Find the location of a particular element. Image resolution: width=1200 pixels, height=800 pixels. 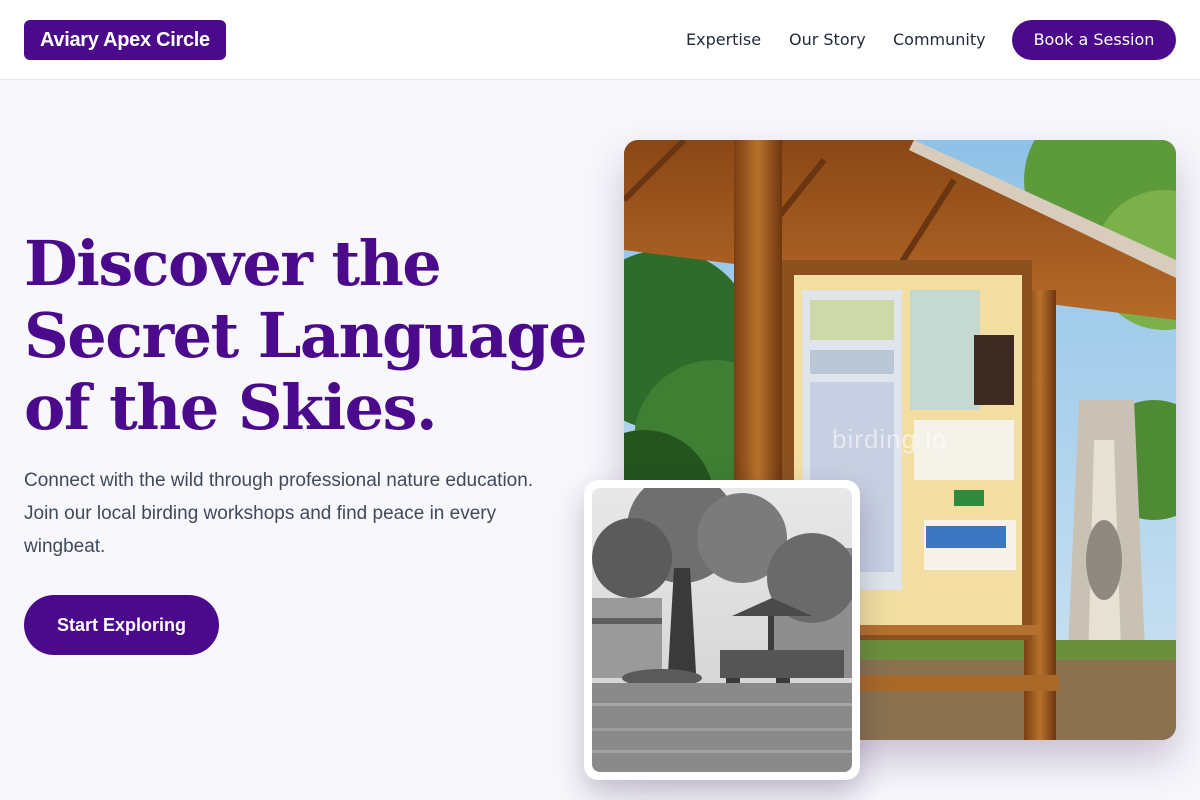

book-session-button: Book a Session is located at coordinates (1094, 40).